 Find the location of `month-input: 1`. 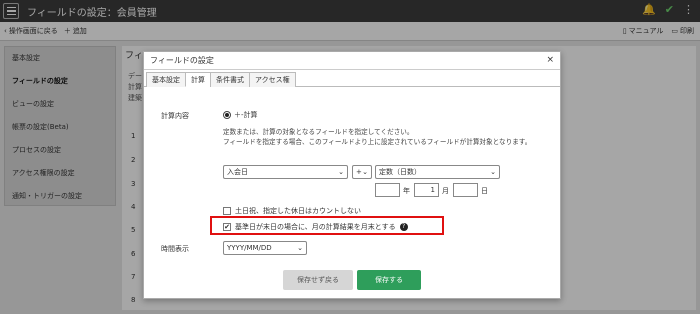

month-input: 1 is located at coordinates (426, 190).